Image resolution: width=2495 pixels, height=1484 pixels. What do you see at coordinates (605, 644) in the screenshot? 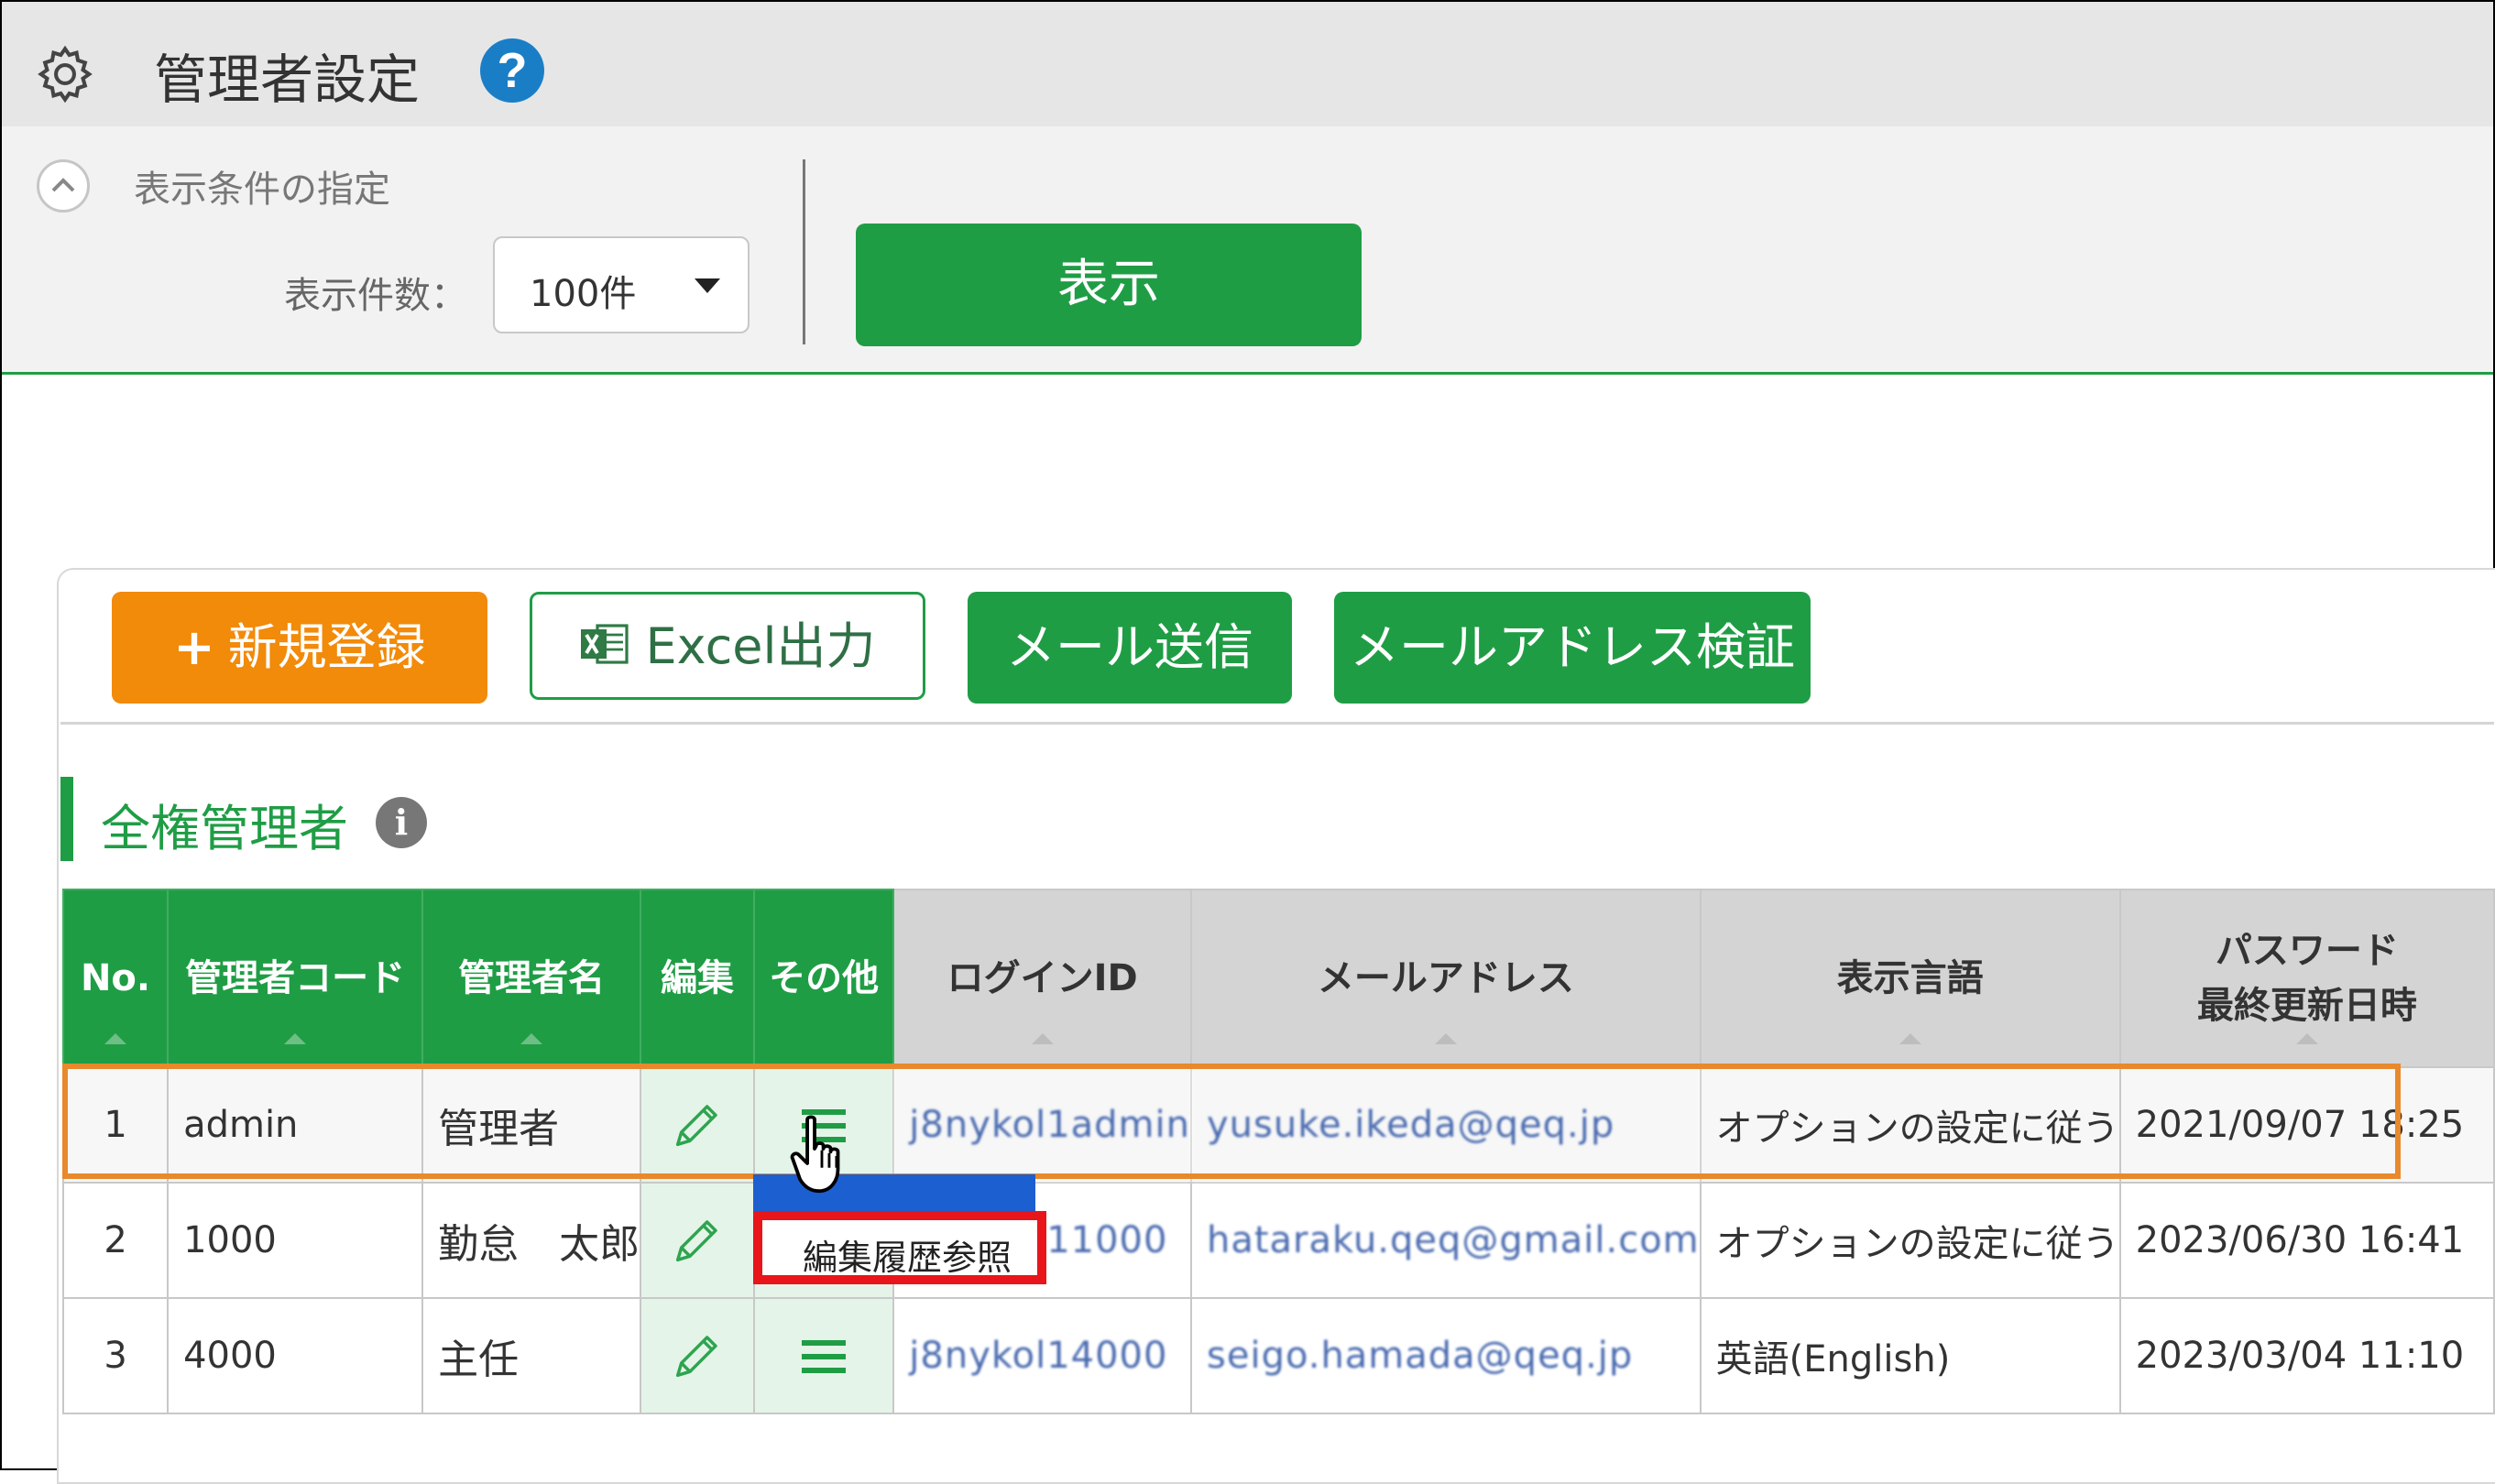
I see `excel-icon` at bounding box center [605, 644].